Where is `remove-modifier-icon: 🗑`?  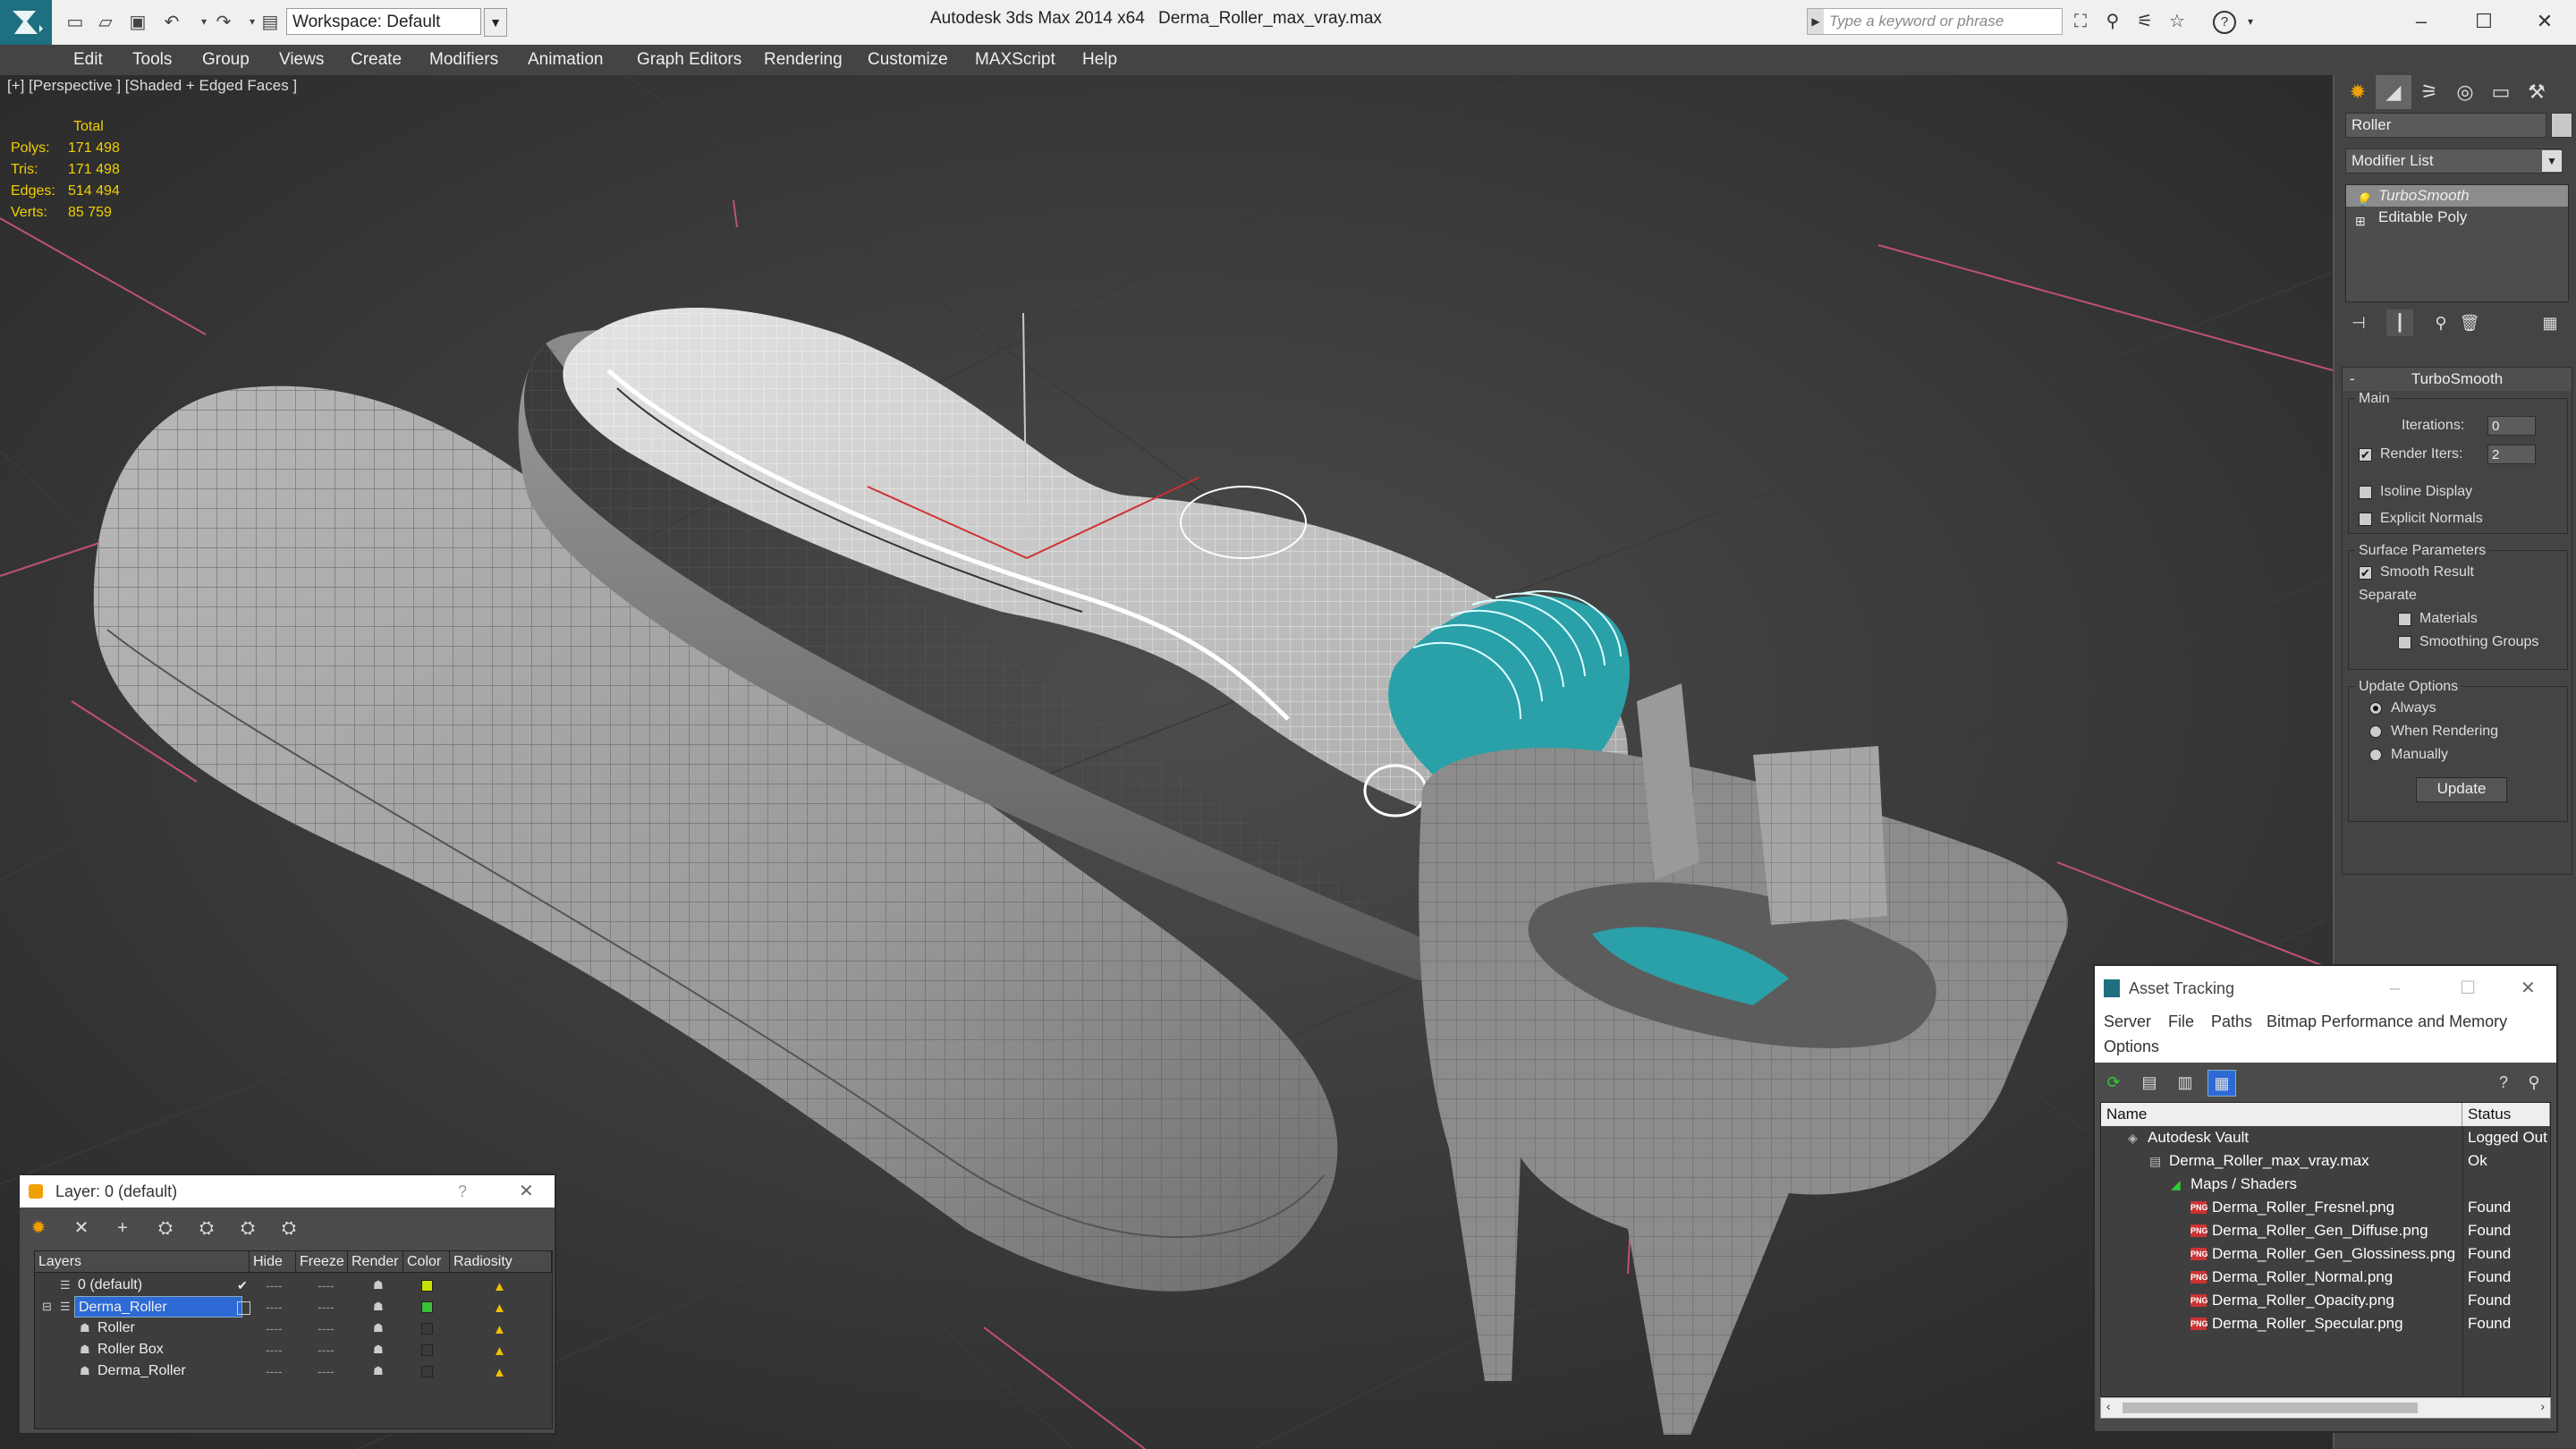 remove-modifier-icon: 🗑 is located at coordinates (2469, 322).